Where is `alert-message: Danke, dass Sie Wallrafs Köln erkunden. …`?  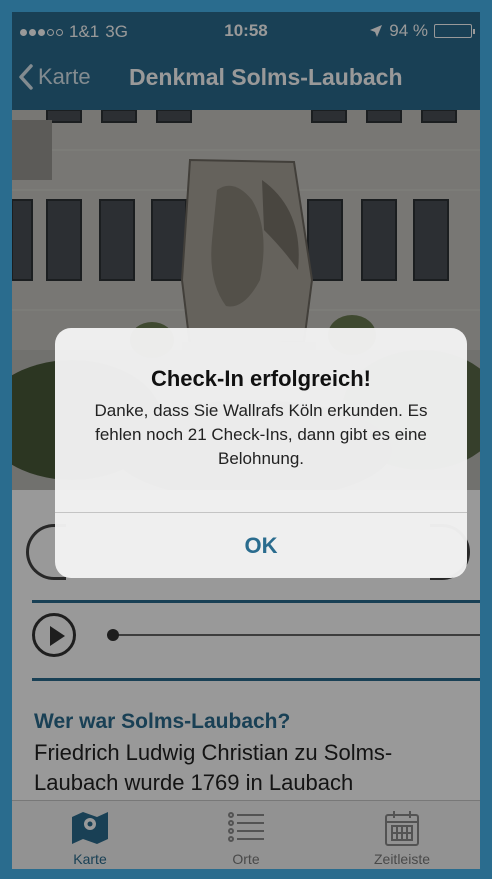 alert-message: Danke, dass Sie Wallrafs Köln erkunden. … is located at coordinates (261, 434).